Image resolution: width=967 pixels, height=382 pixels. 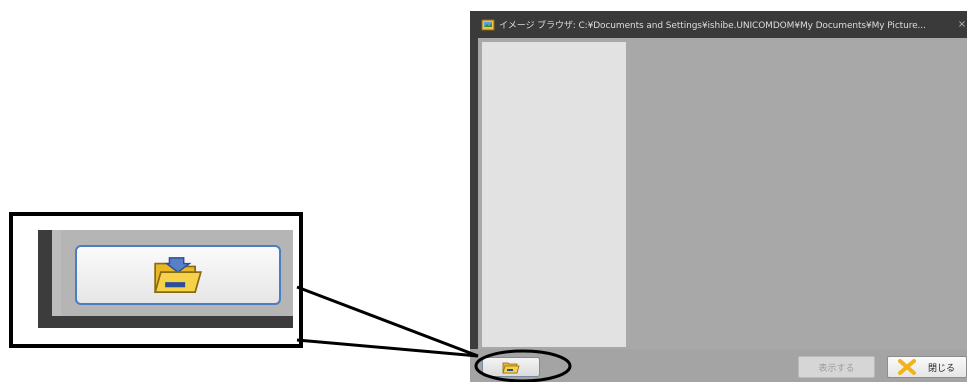 What do you see at coordinates (387, 348) in the screenshot?
I see `callout-line-bottom` at bounding box center [387, 348].